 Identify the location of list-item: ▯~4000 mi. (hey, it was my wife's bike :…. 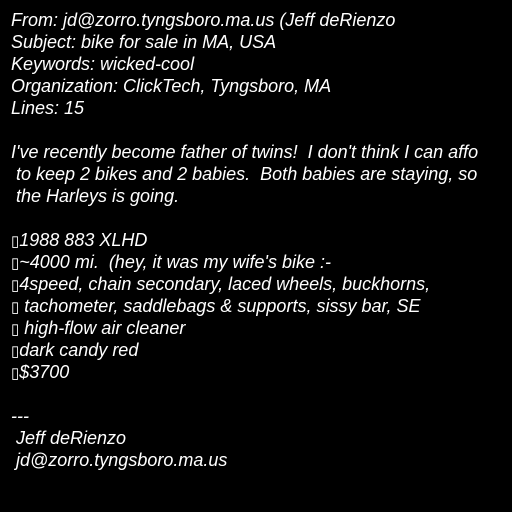
(261, 262).